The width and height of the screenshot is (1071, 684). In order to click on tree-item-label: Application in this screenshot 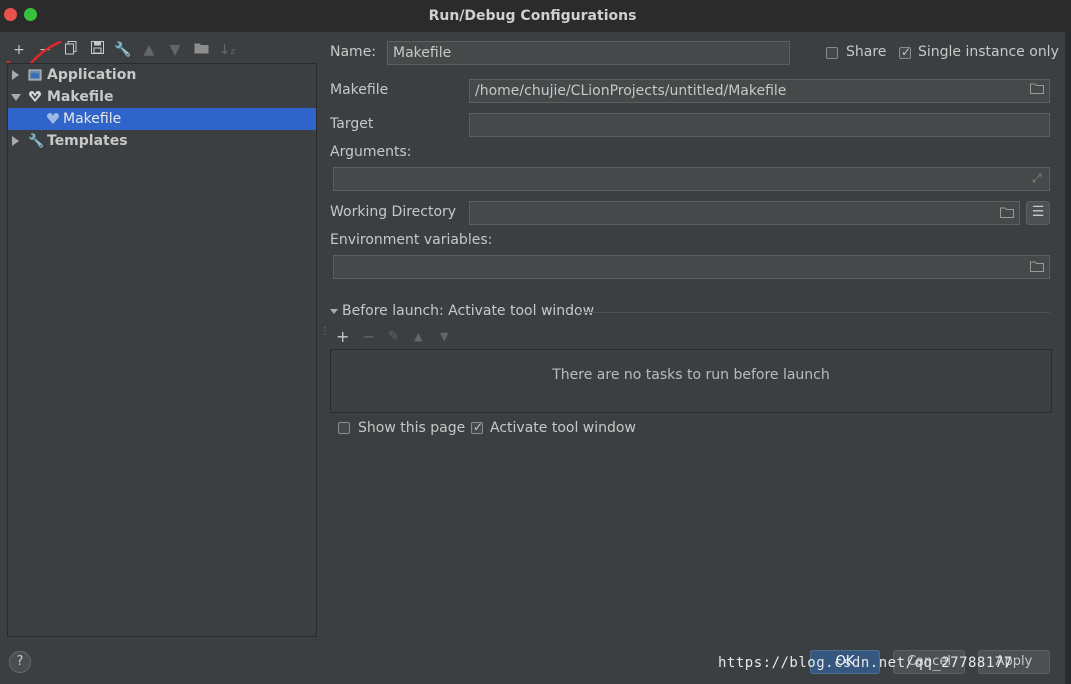, I will do `click(92, 75)`.